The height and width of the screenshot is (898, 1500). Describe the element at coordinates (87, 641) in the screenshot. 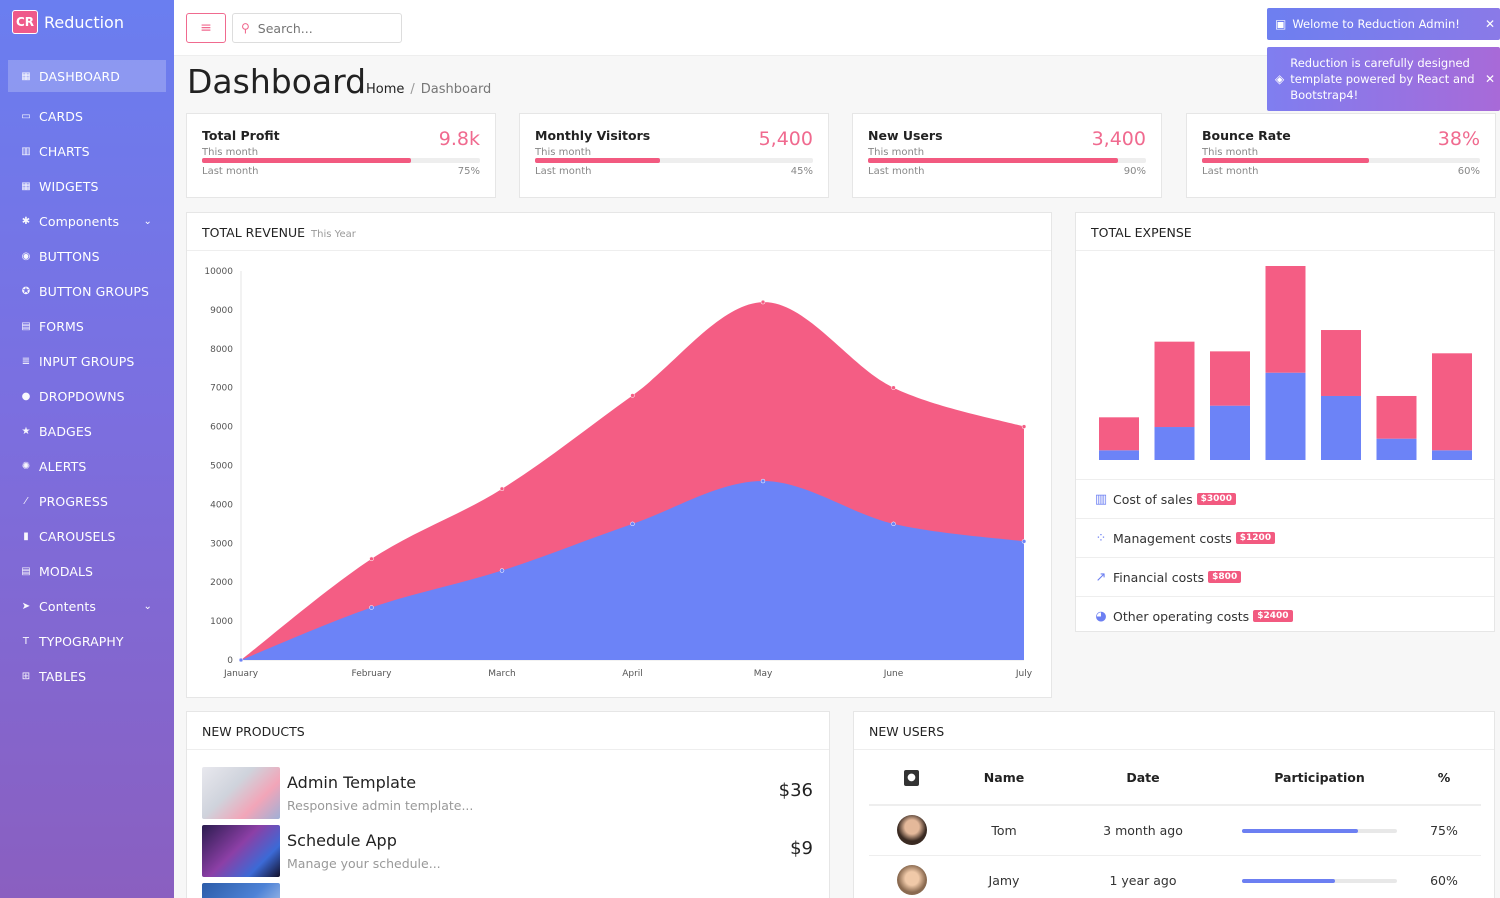

I see `sidebar-item-typography: T TYPOGRAPHY` at that location.